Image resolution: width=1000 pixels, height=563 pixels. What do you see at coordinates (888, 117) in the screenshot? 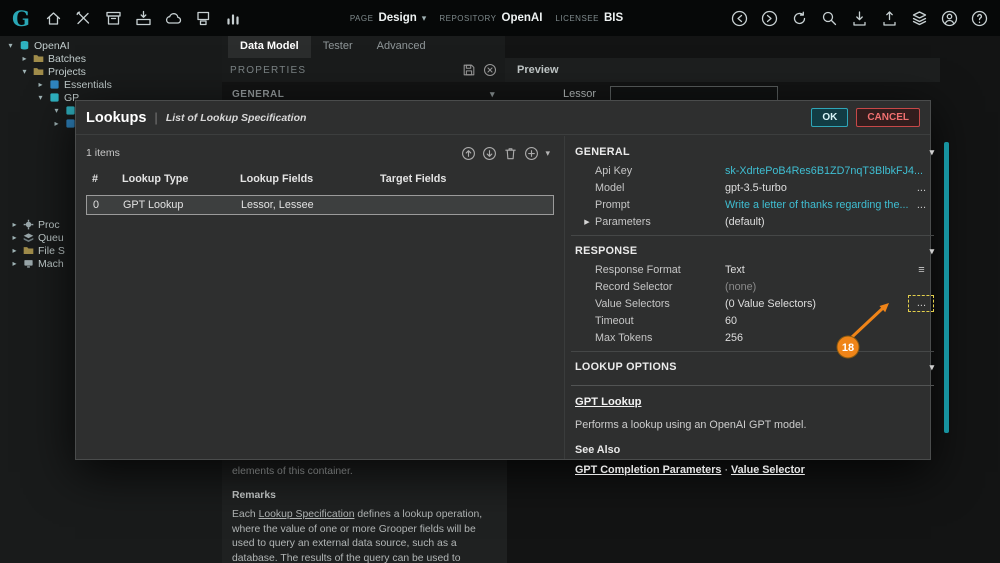
I see `cancel-button: CANCEL` at bounding box center [888, 117].